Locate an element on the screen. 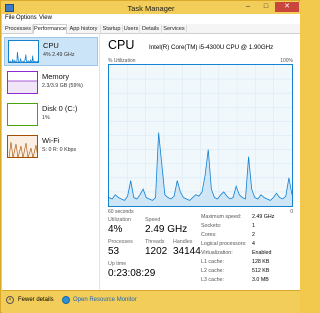 The width and height of the screenshot is (320, 313). title-bar: Task Manager – □ ✕ is located at coordinates (151, 8).